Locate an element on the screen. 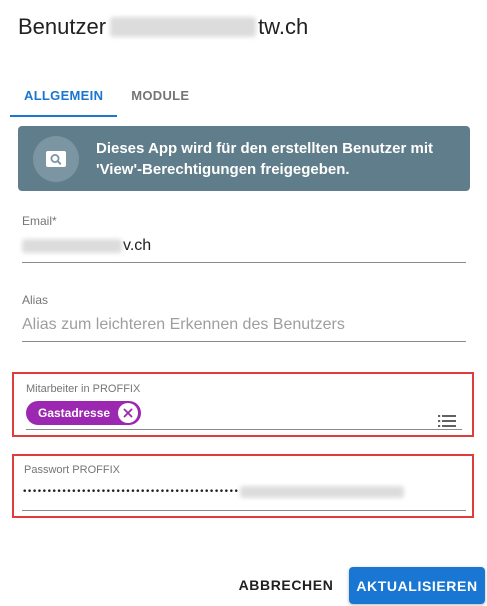 This screenshot has width=487, height=606. employee-value: Gastadresse is located at coordinates (244, 413).